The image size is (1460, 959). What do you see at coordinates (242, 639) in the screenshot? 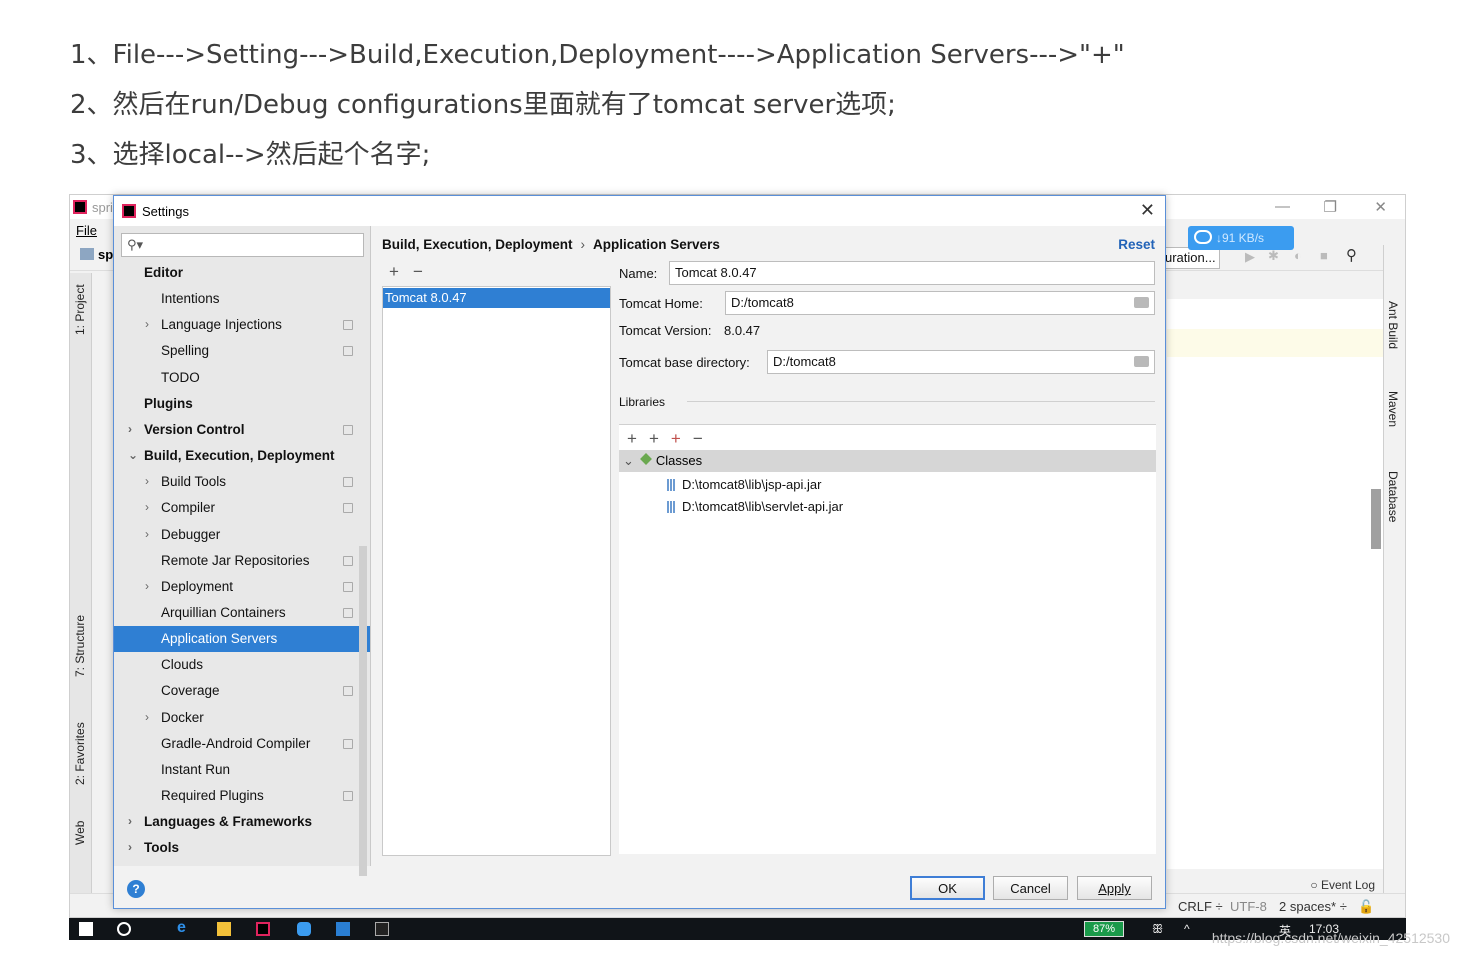
I see `tree-node: Application Servers` at bounding box center [242, 639].